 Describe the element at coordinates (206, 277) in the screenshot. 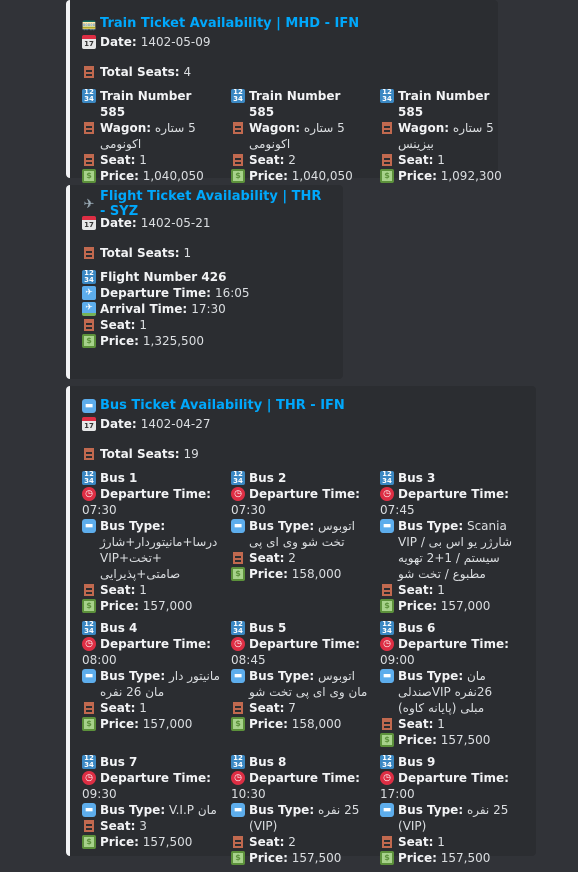

I see `flight-number-row: 12 34 Flight Number 426` at that location.